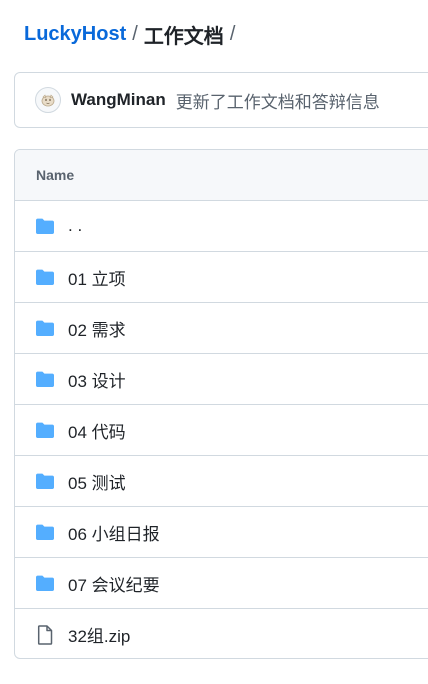 This screenshot has height=684, width=428. What do you see at coordinates (97, 277) in the screenshot?
I see `folder-name-link: 01 立项` at bounding box center [97, 277].